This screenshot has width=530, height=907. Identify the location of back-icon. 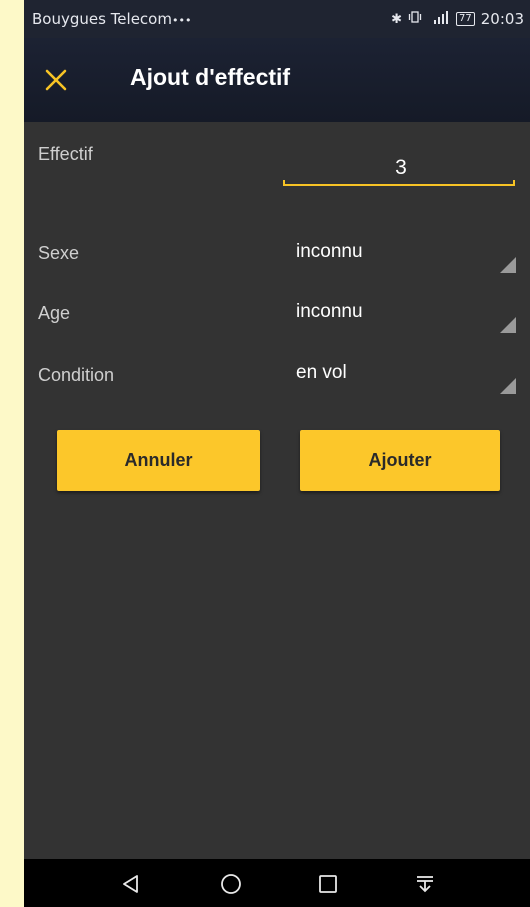
(130, 884).